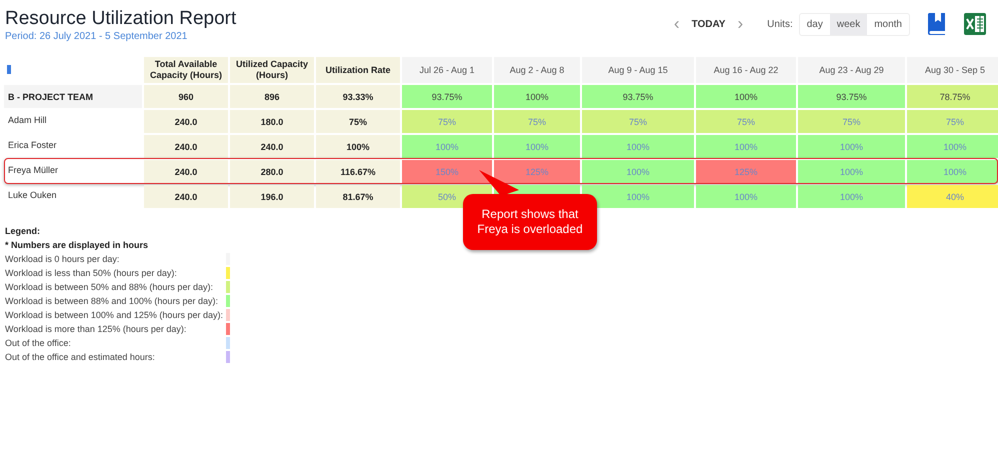 Image resolution: width=998 pixels, height=462 pixels. I want to click on legend-note: * Numbers are displayed in hours, so click(76, 245).